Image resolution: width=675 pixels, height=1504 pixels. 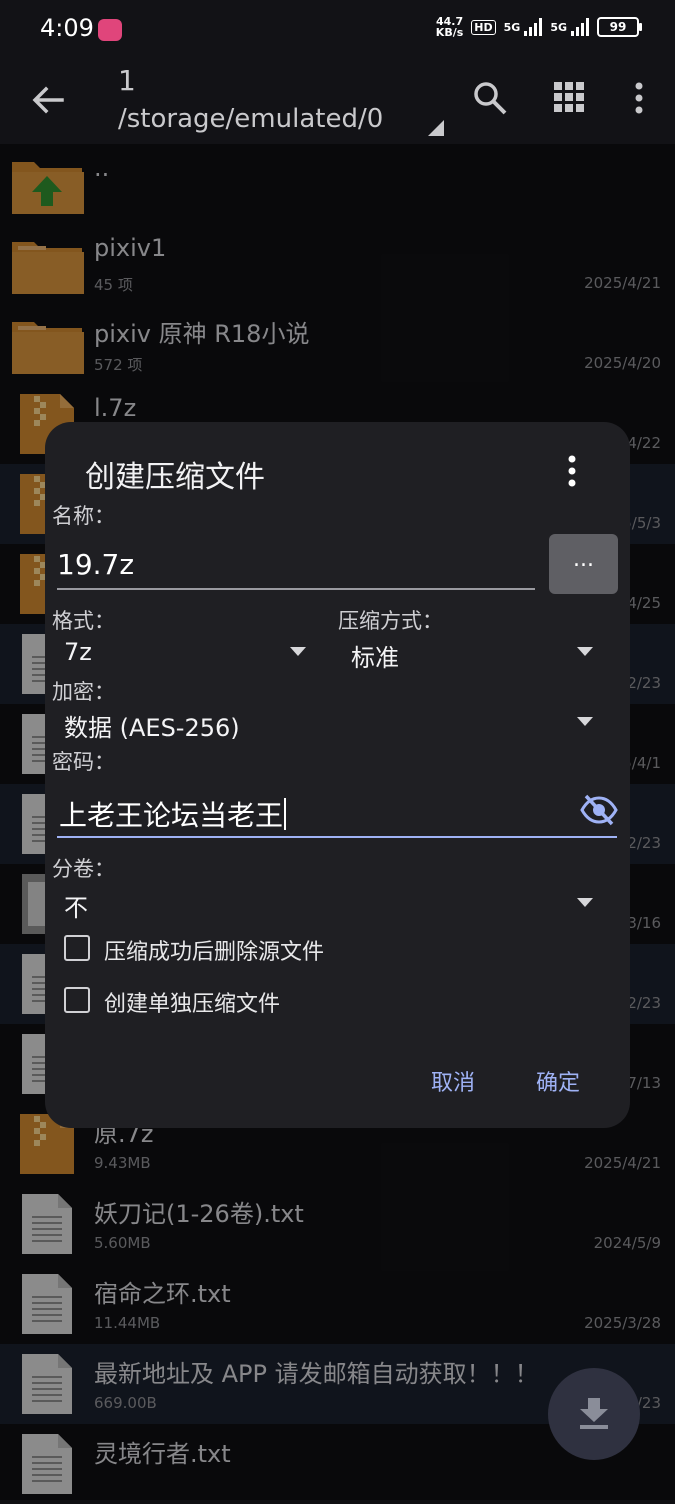 I want to click on method-select: 标准, so click(x=375, y=655).